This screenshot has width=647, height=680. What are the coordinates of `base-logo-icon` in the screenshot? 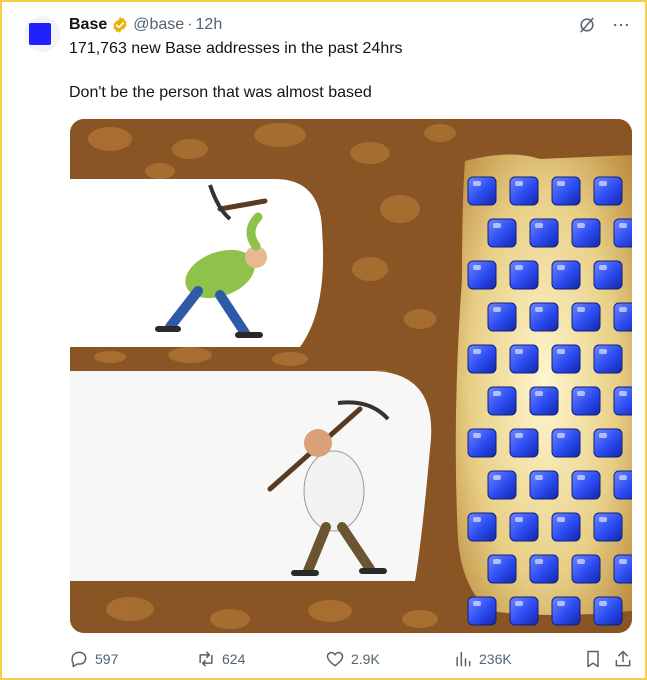 It's located at (40, 34).